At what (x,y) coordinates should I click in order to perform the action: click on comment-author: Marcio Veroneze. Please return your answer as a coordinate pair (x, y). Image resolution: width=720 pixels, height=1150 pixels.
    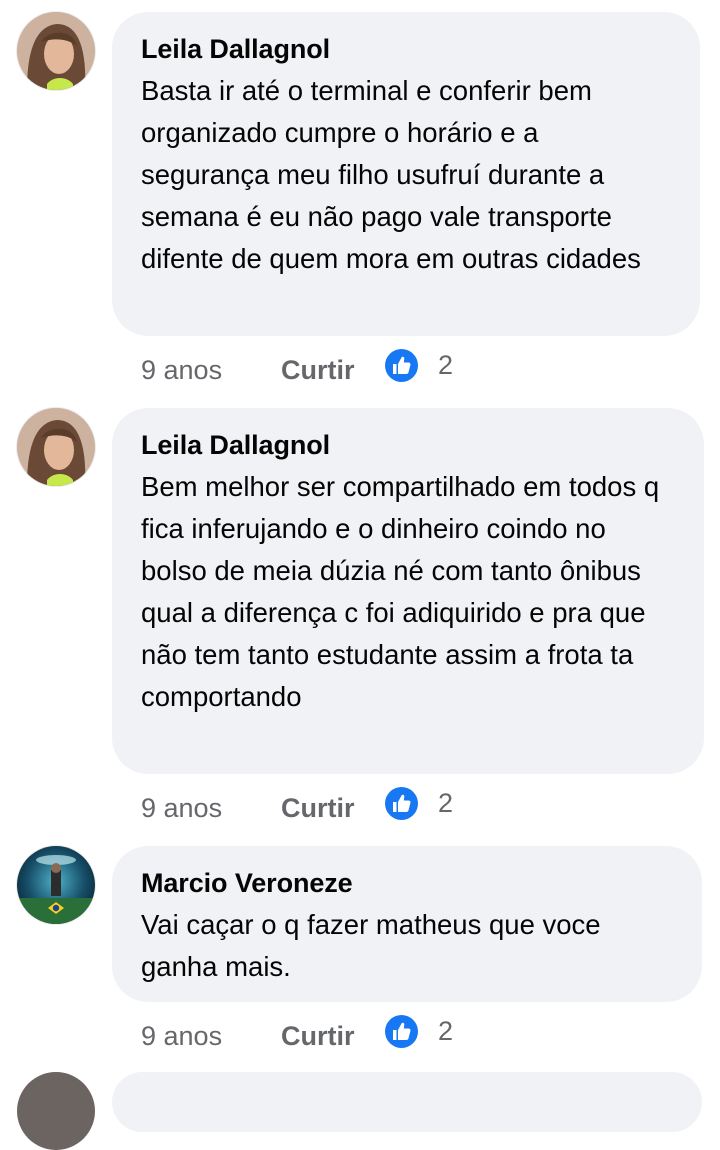
    Looking at the image, I should click on (407, 883).